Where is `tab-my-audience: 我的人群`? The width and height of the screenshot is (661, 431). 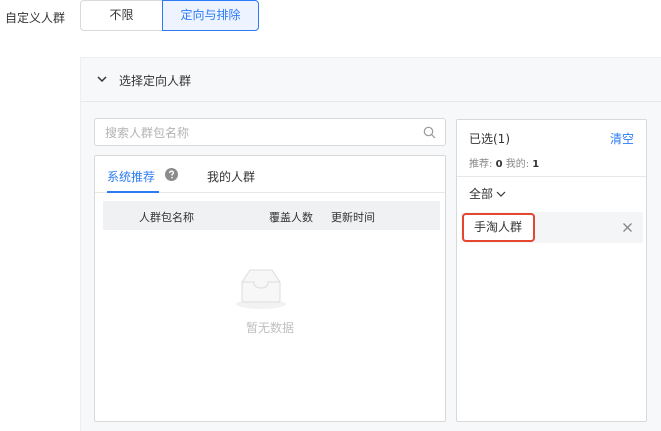
tab-my-audience: 我的人群 is located at coordinates (231, 176).